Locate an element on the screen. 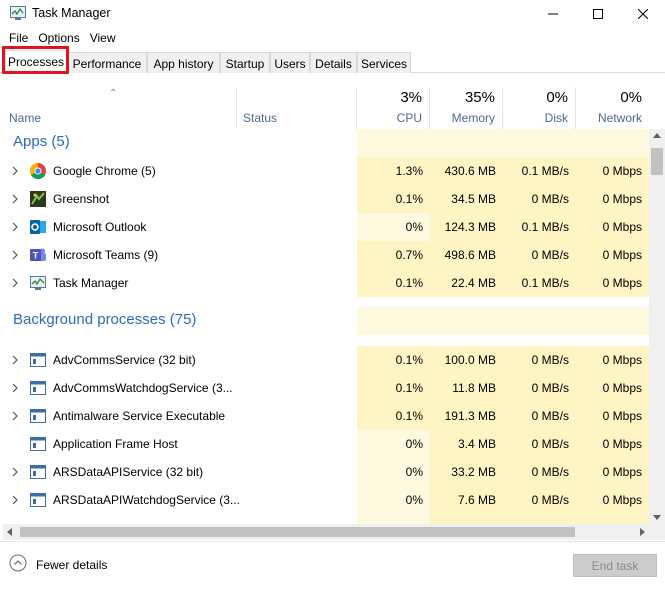  partial-net-cell is located at coordinates (612, 519).